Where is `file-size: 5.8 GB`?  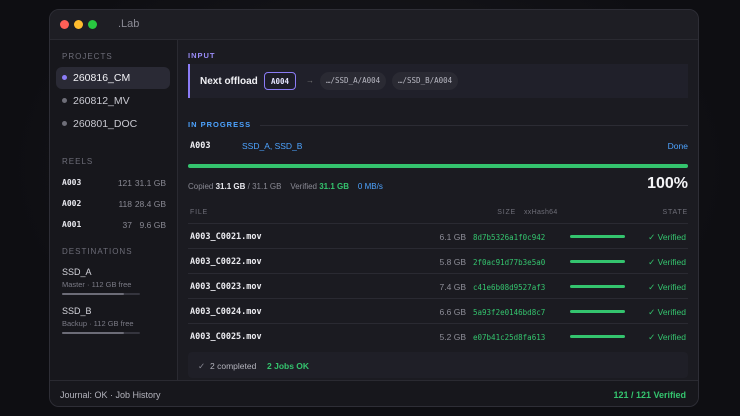 file-size: 5.8 GB is located at coordinates (452, 262).